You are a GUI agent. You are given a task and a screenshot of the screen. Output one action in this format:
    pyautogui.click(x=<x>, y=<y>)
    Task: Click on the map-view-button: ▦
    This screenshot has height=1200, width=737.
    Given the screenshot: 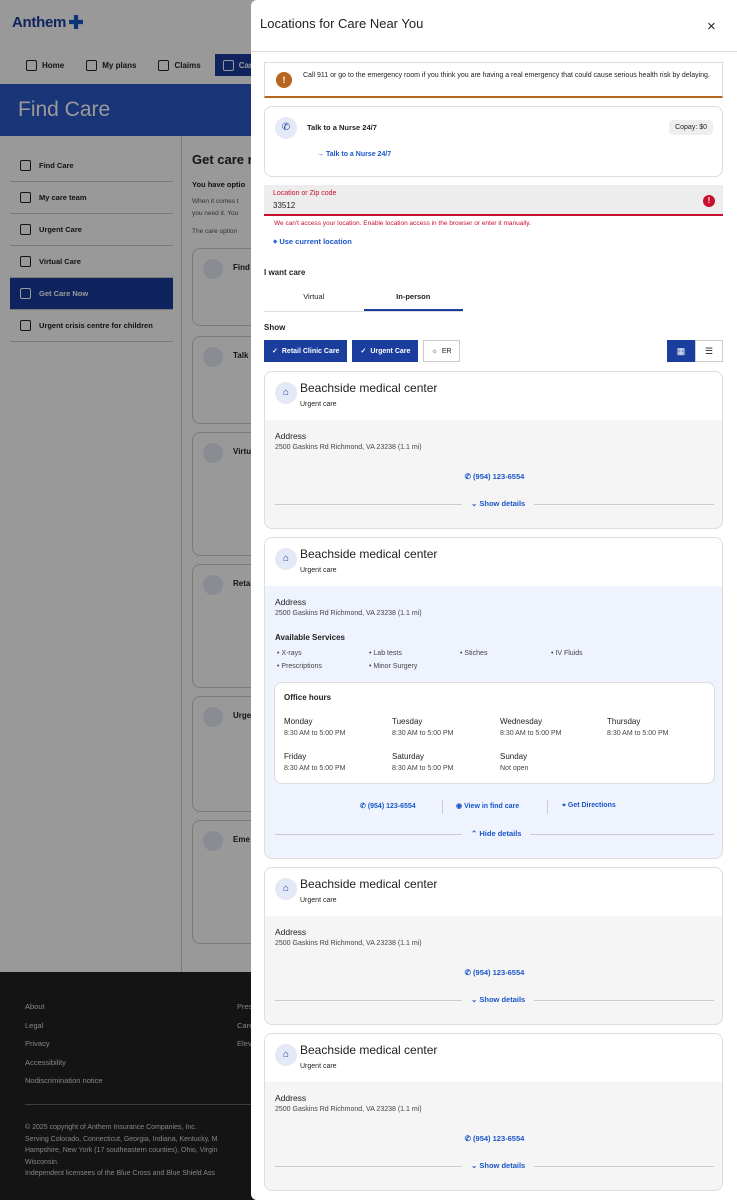 What is the action you would take?
    pyautogui.click(x=681, y=351)
    